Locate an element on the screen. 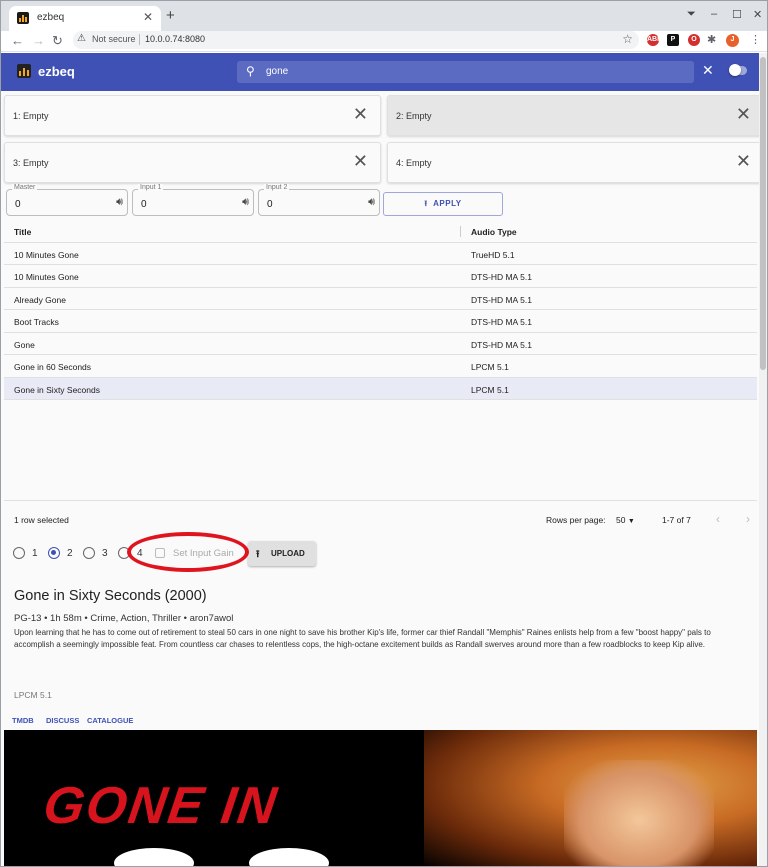 Image resolution: width=768 pixels, height=867 pixels. url-text: 10.0.0.74:8080 is located at coordinates (175, 39).